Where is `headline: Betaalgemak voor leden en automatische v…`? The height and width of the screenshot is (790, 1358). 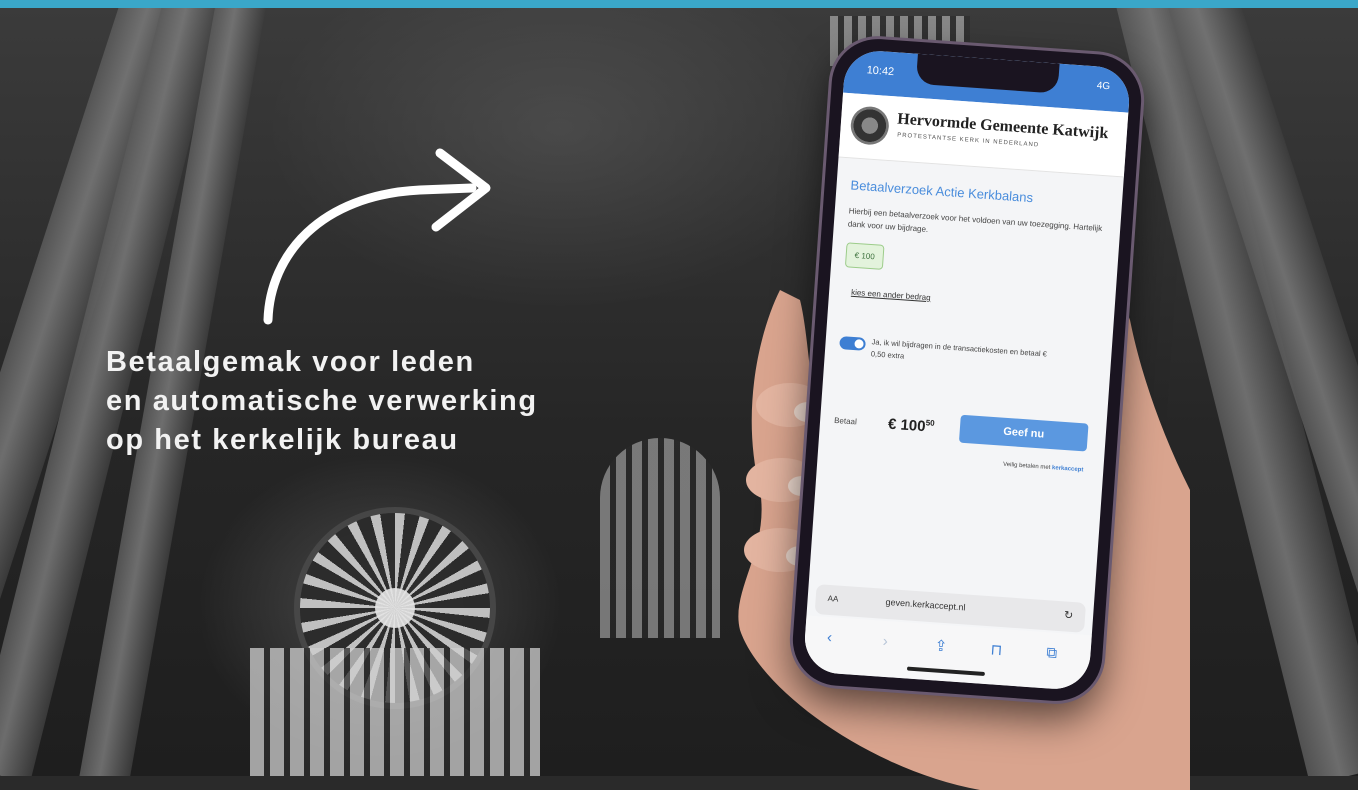 headline: Betaalgemak voor leden en automatische v… is located at coordinates (386, 401).